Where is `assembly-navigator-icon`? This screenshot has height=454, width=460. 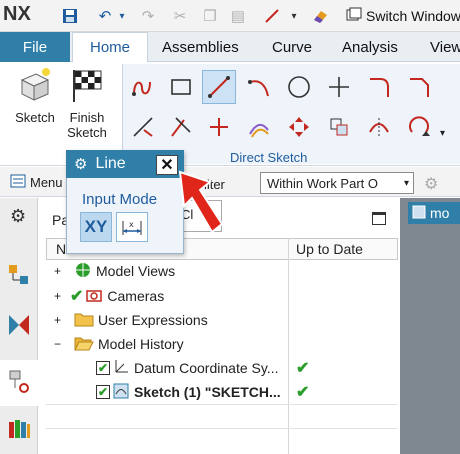
assembly-navigator-icon is located at coordinates (19, 275).